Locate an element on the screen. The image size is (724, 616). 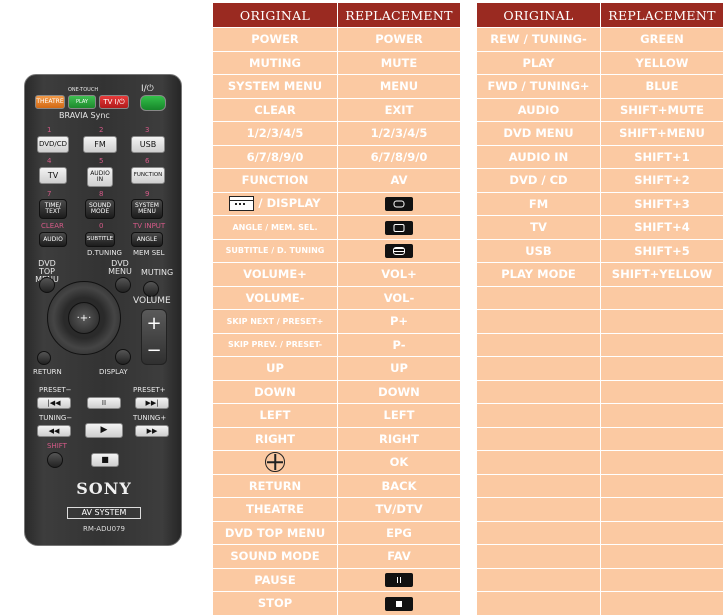
num8-label: 8 is located at coordinates (101, 194).